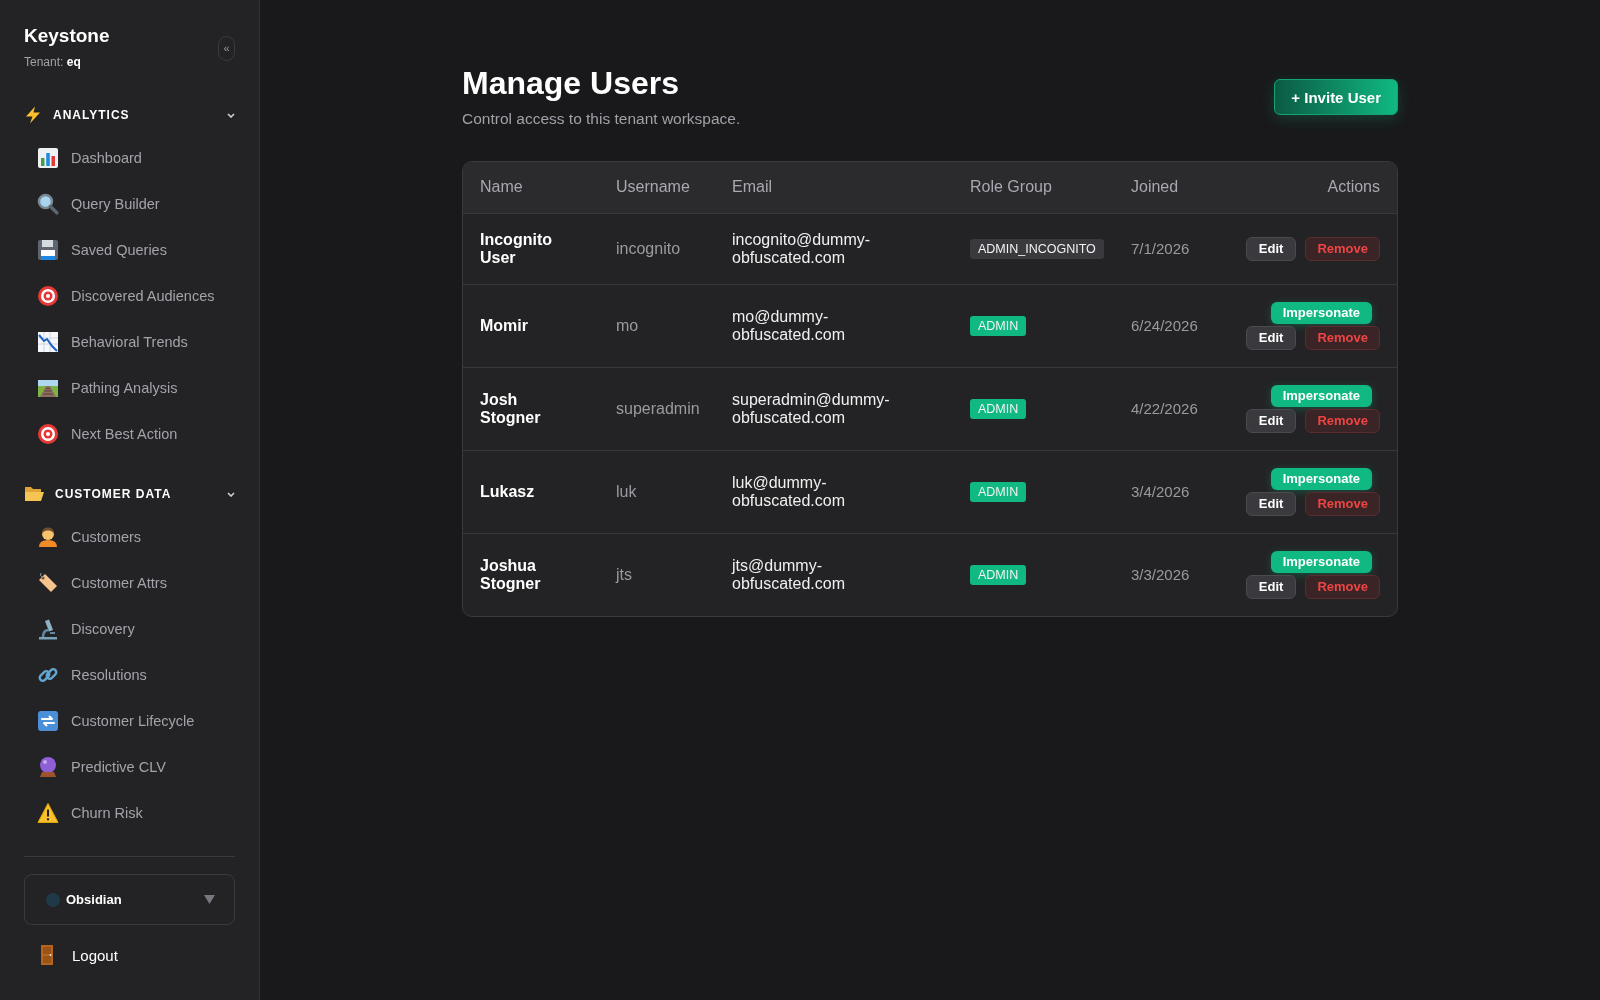  I want to click on column-header: Email, so click(834, 187).